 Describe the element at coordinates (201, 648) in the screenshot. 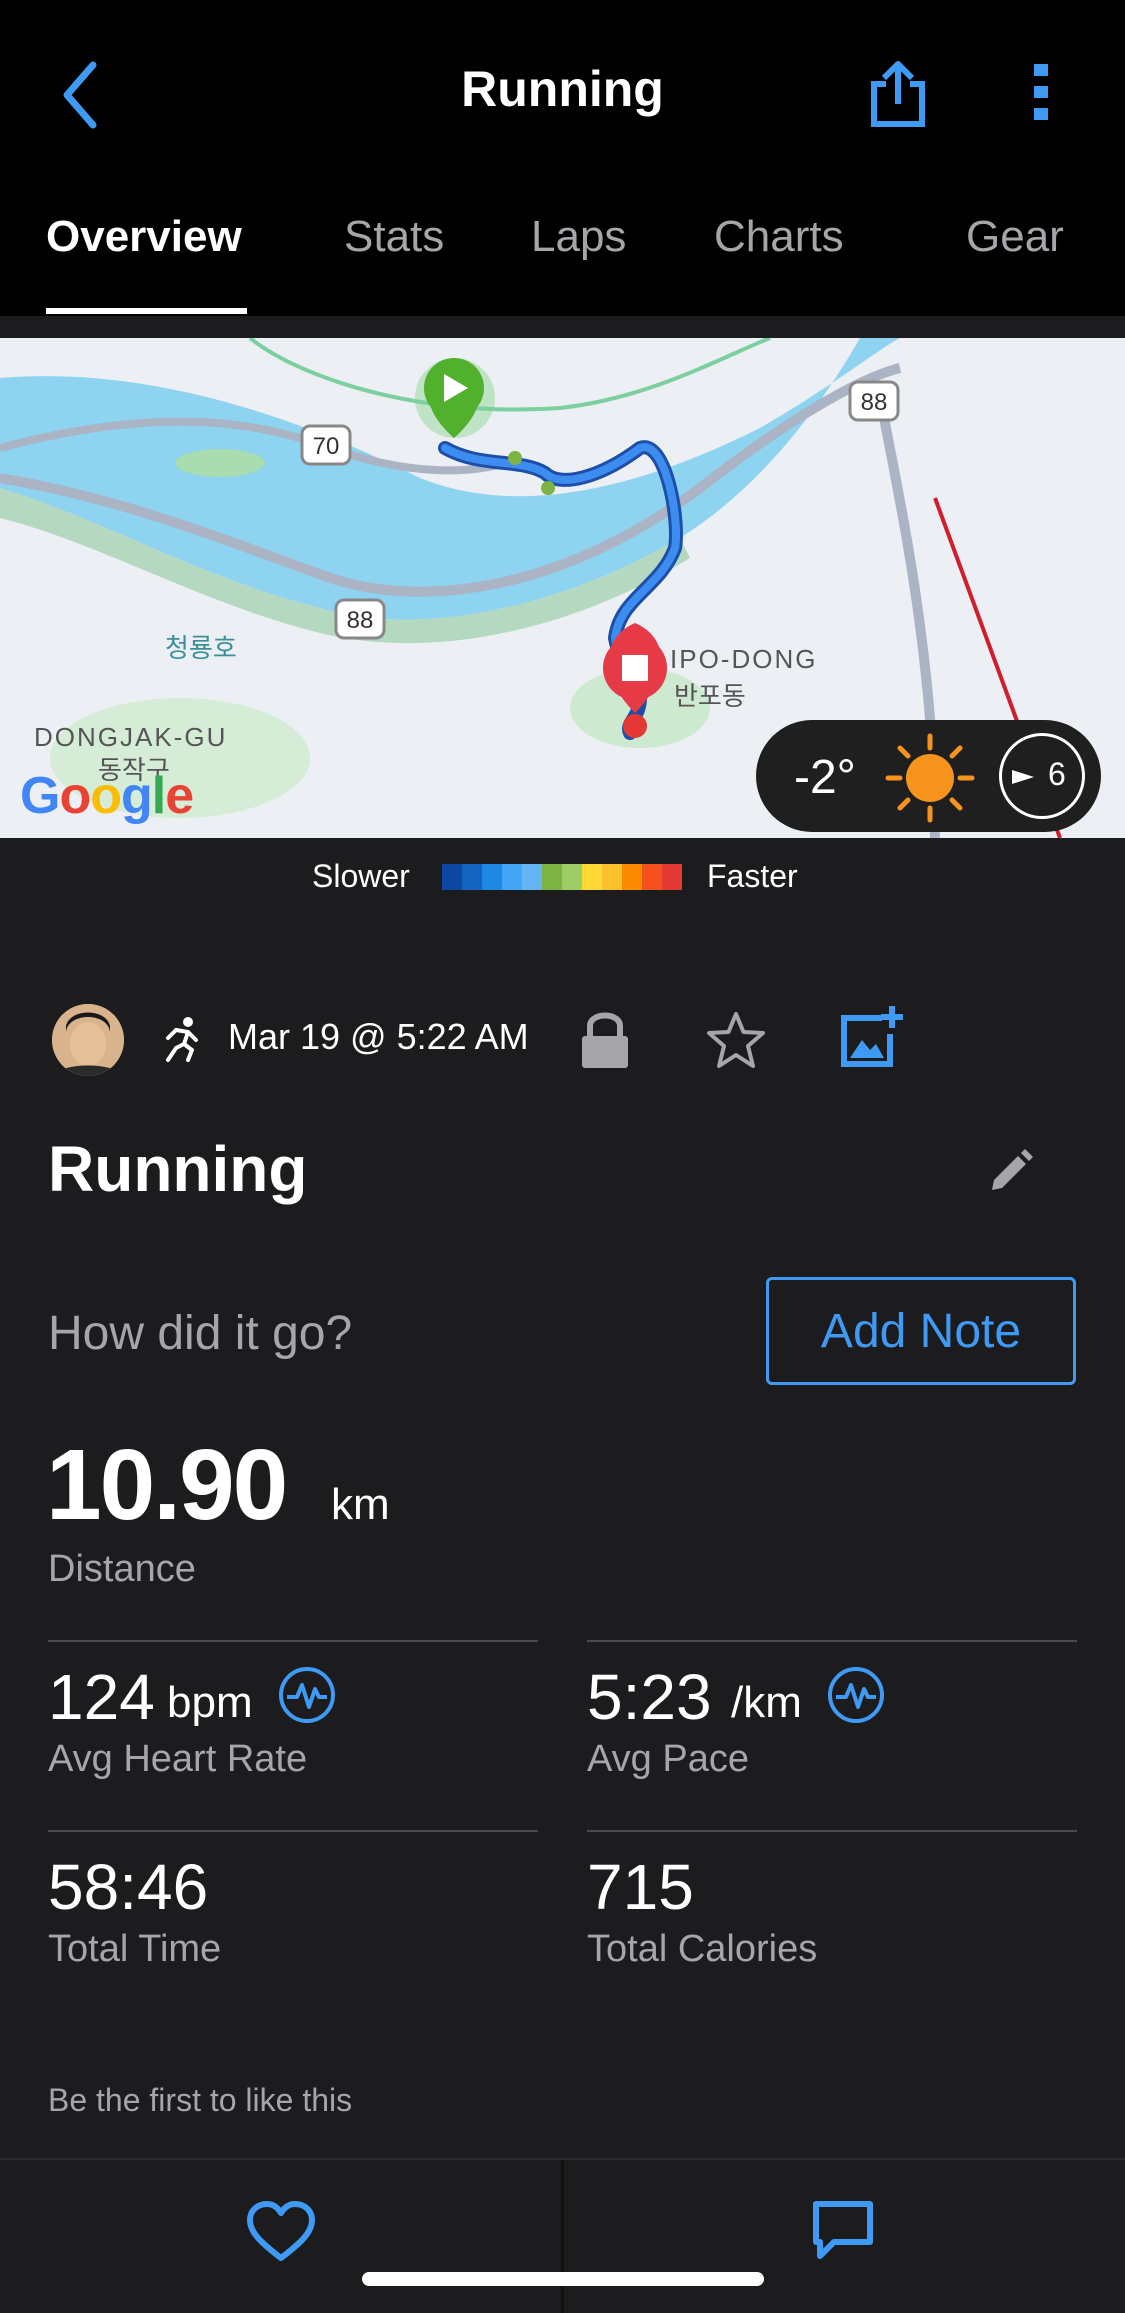

I see `map-label-landmark: 청룡호` at that location.